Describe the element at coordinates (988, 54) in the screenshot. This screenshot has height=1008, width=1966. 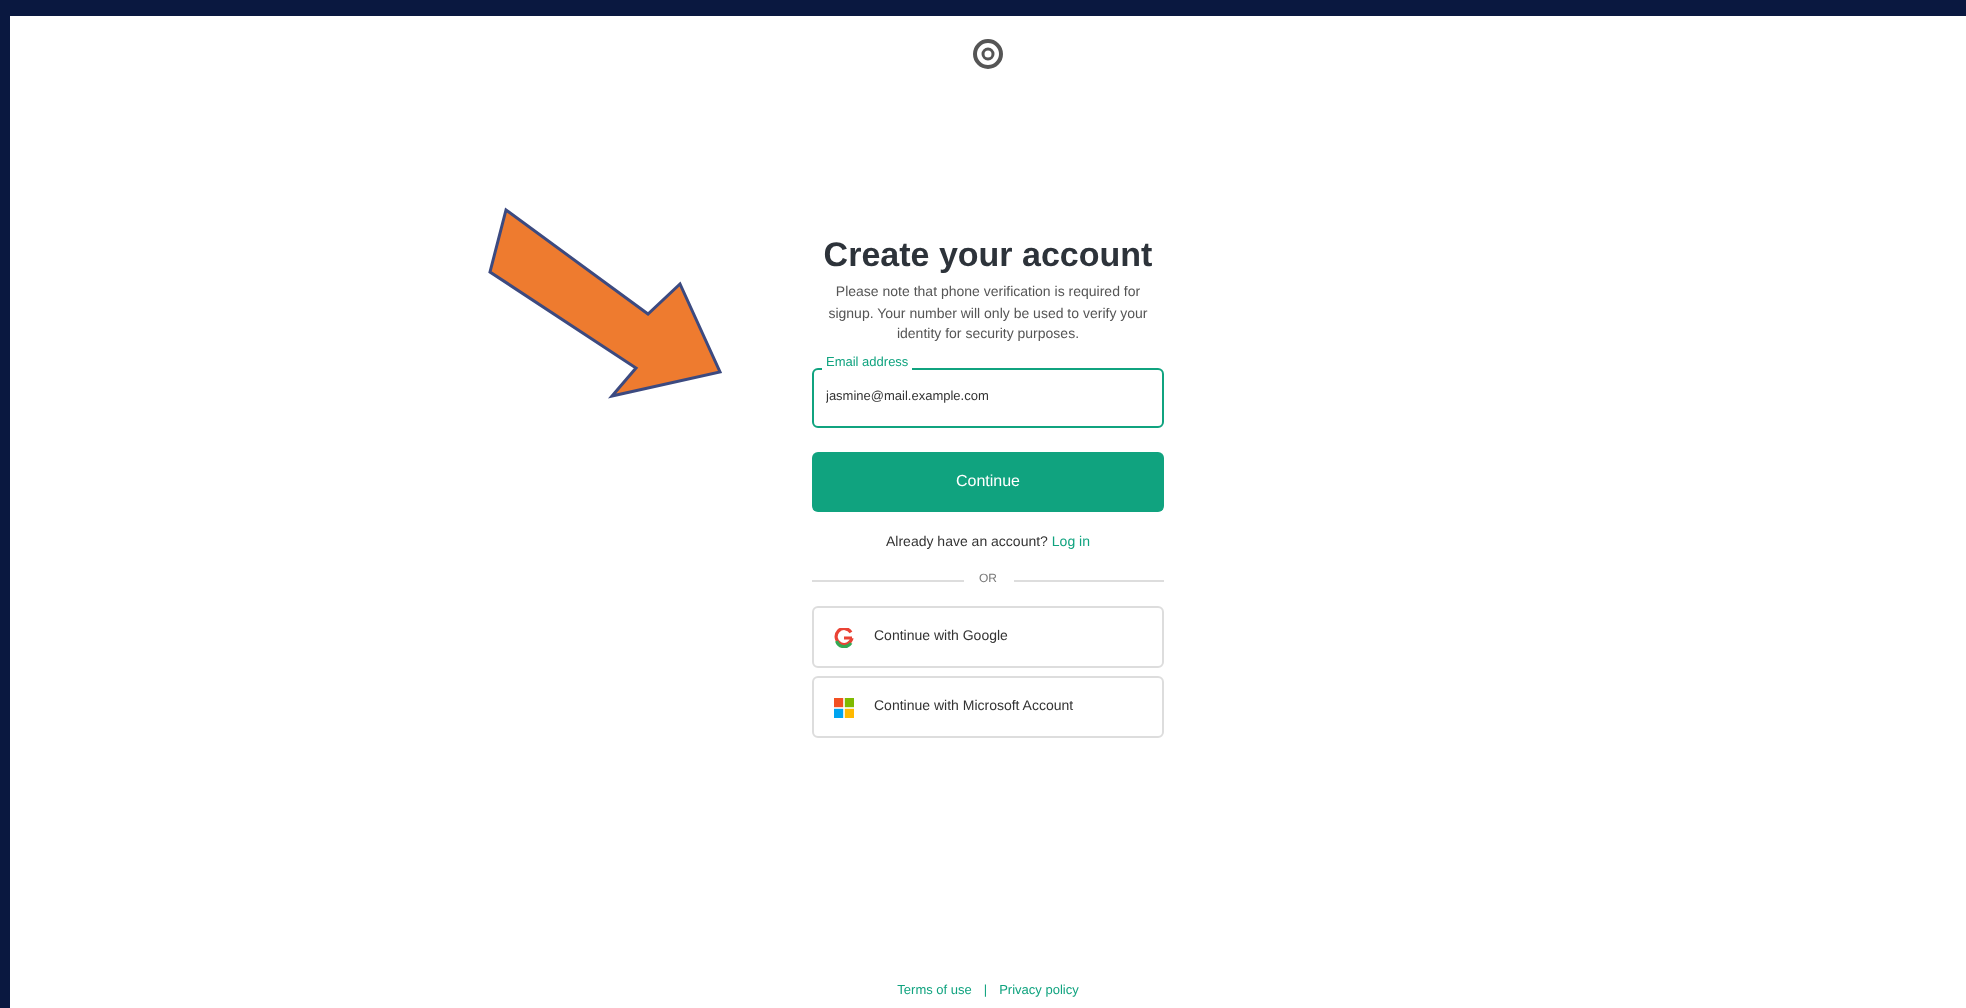
I see `logo-icon` at that location.